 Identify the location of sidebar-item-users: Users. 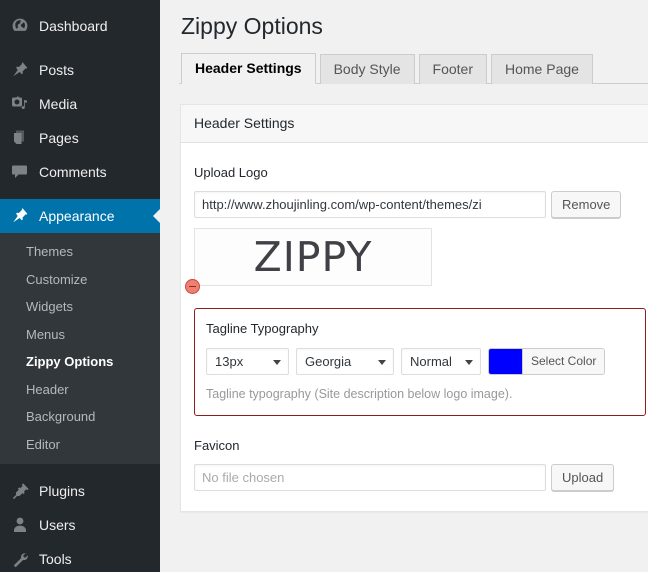
(80, 525).